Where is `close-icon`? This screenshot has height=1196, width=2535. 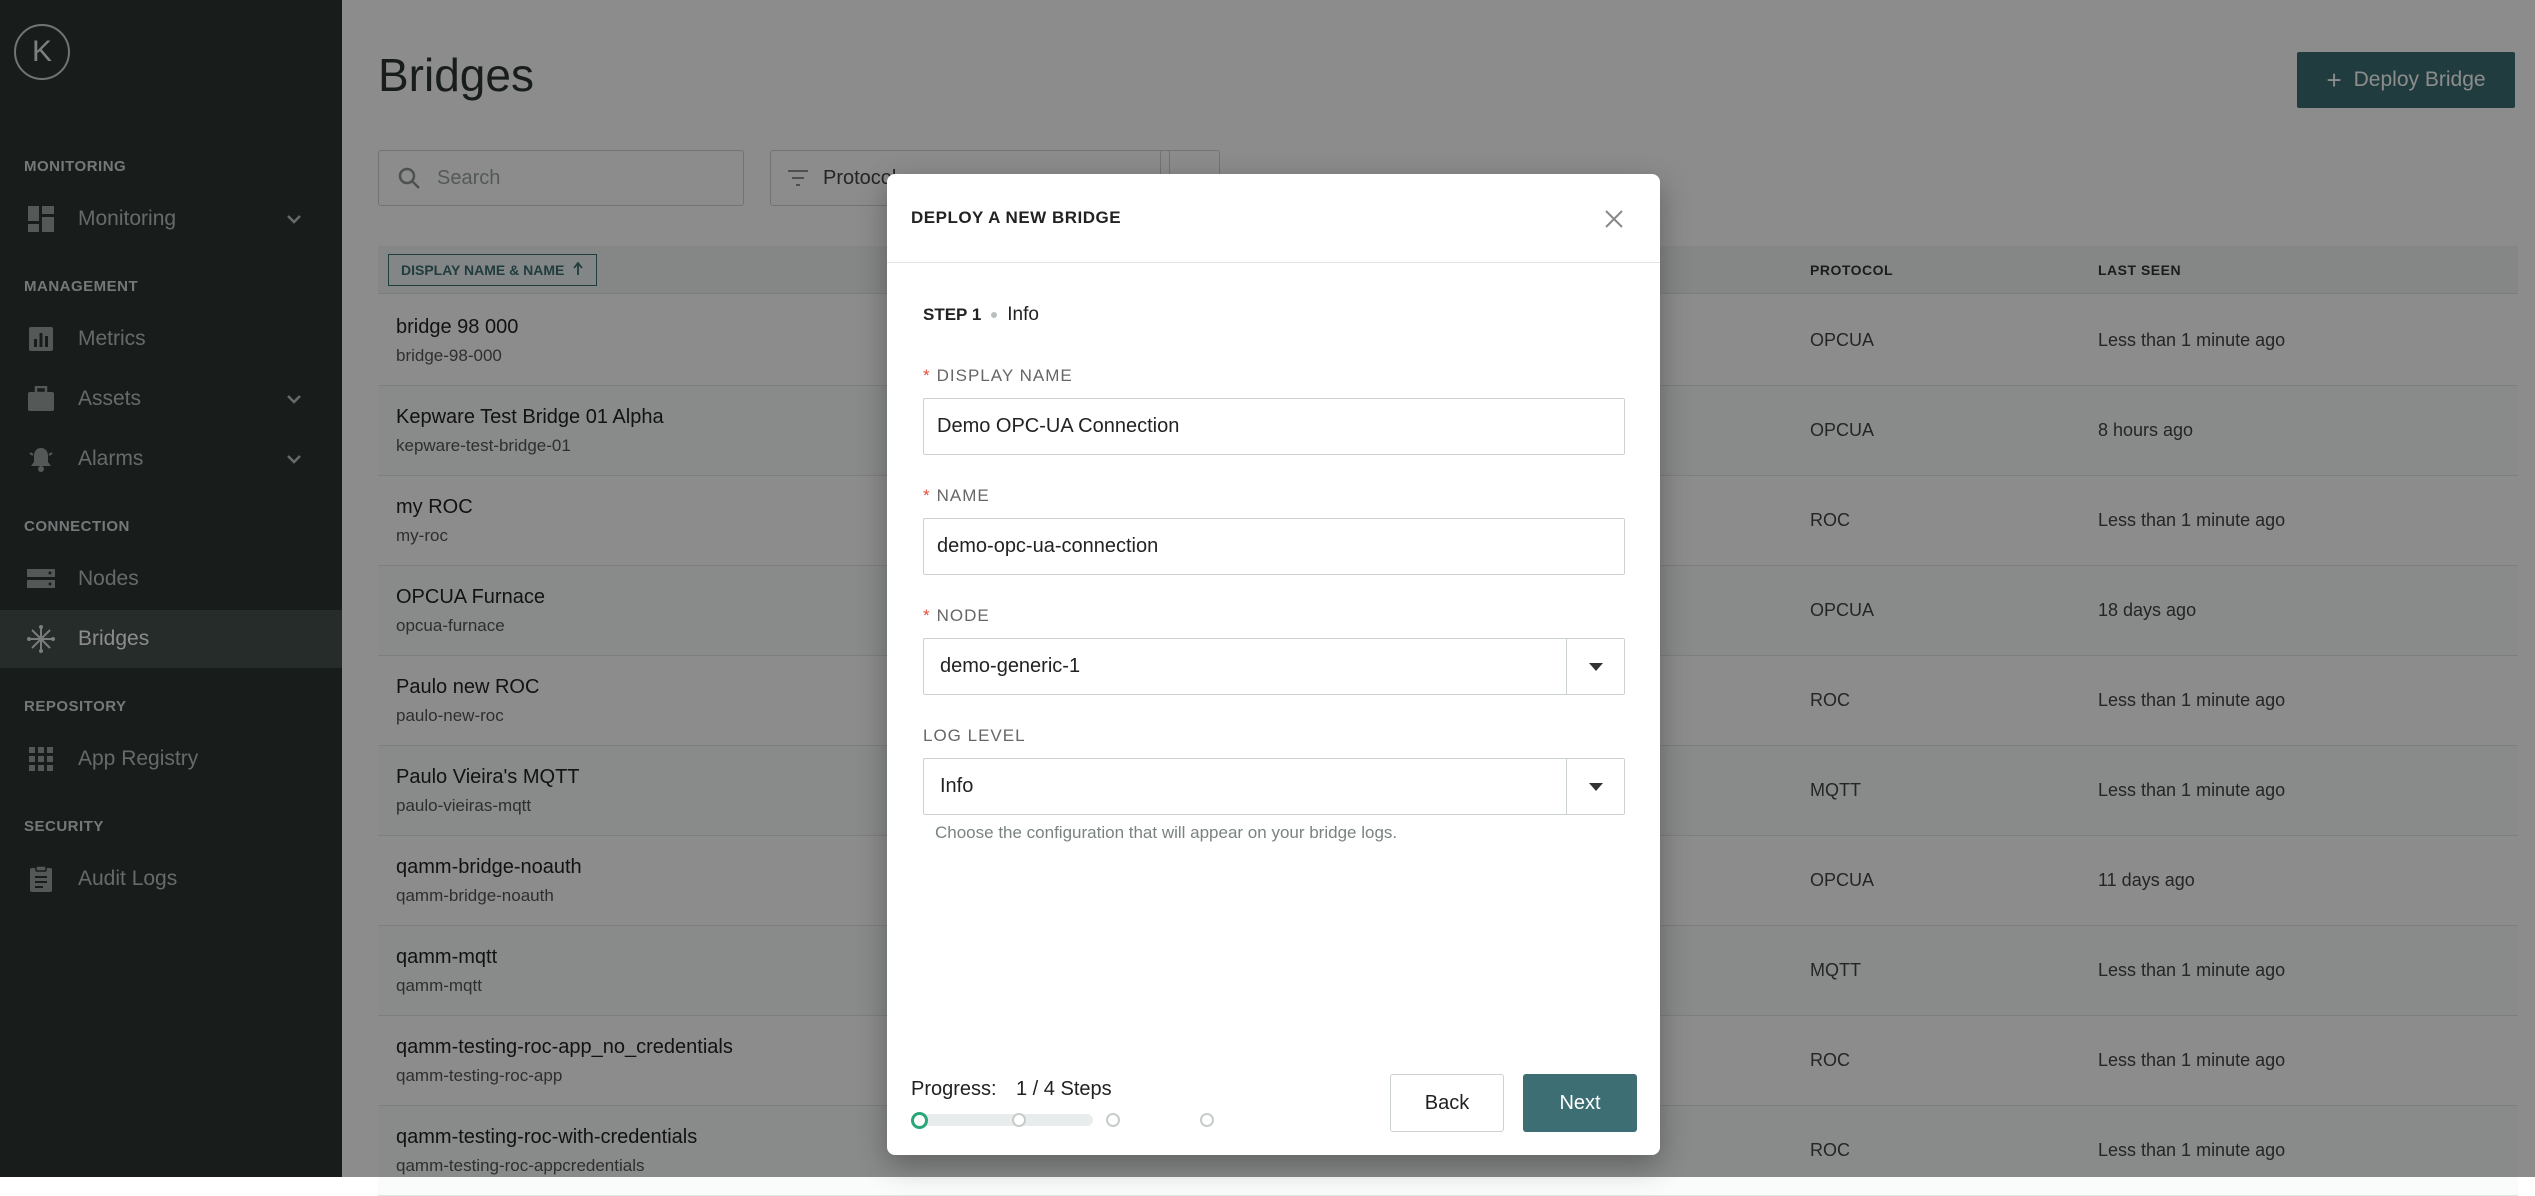 close-icon is located at coordinates (1614, 219).